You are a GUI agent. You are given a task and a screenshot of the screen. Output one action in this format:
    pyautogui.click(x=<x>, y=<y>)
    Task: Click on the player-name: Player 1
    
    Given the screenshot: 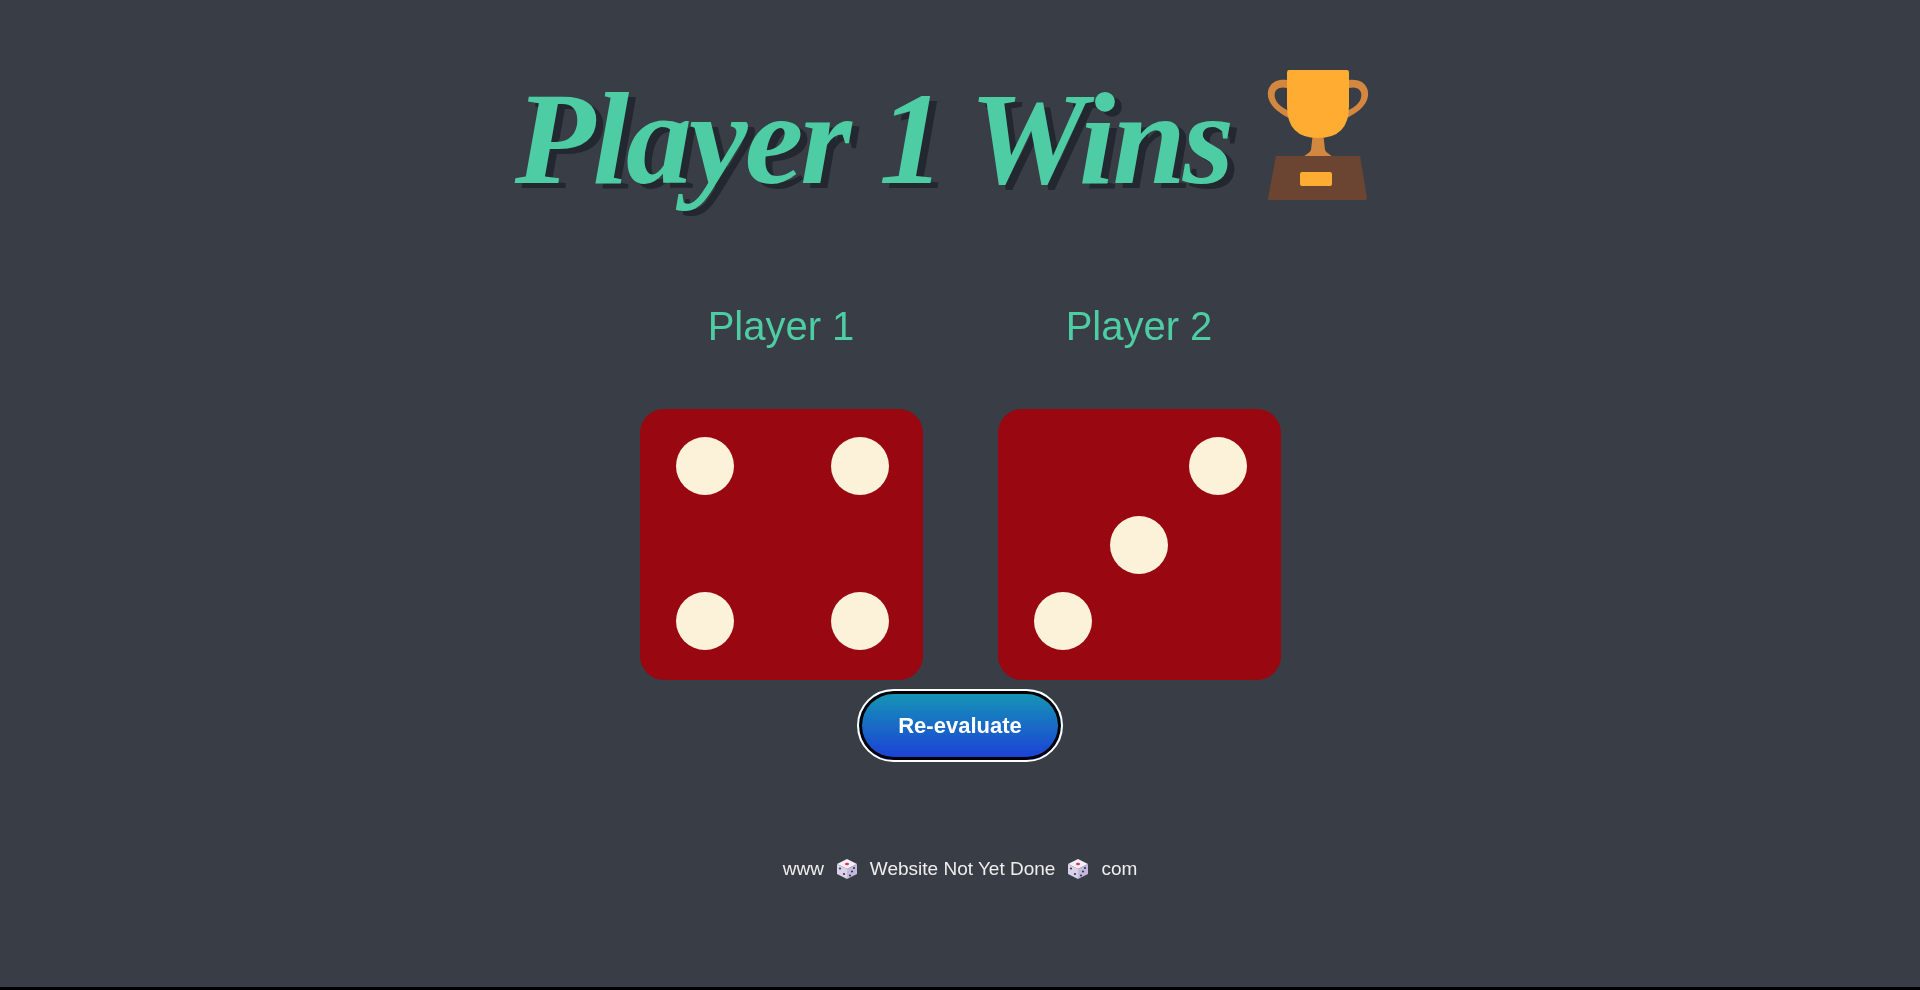 What is the action you would take?
    pyautogui.click(x=781, y=327)
    